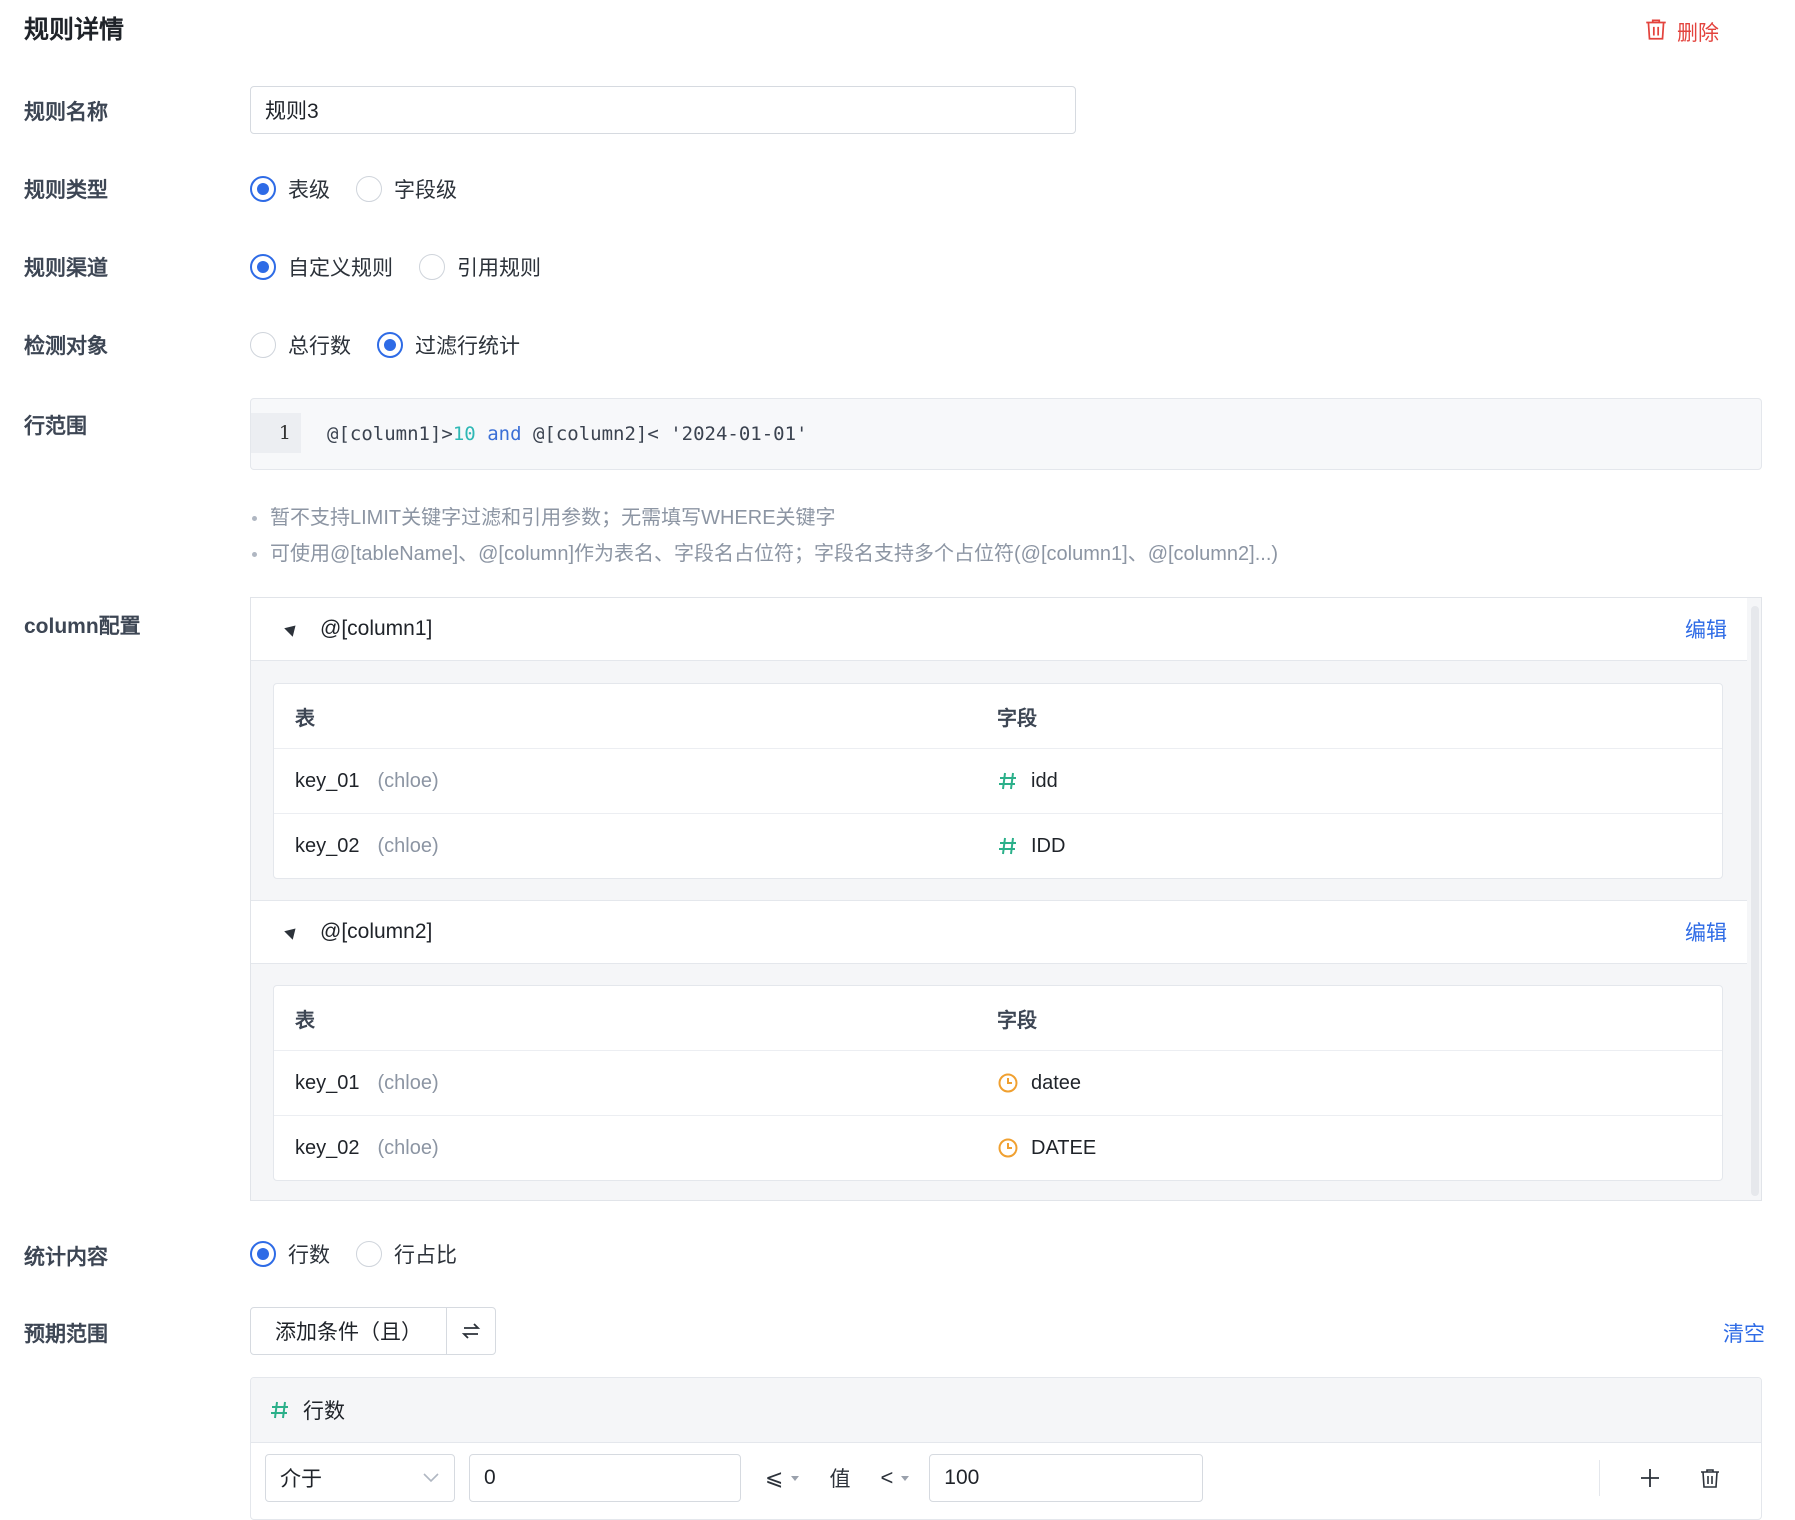 The height and width of the screenshot is (1520, 1795). What do you see at coordinates (1650, 1478) in the screenshot?
I see `add-icon` at bounding box center [1650, 1478].